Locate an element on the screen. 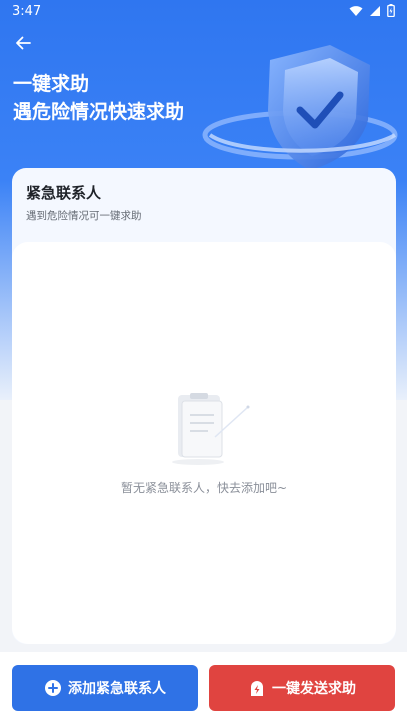 The height and width of the screenshot is (725, 407). page-title-line2: 遇危险情况快速求助 is located at coordinates (99, 112).